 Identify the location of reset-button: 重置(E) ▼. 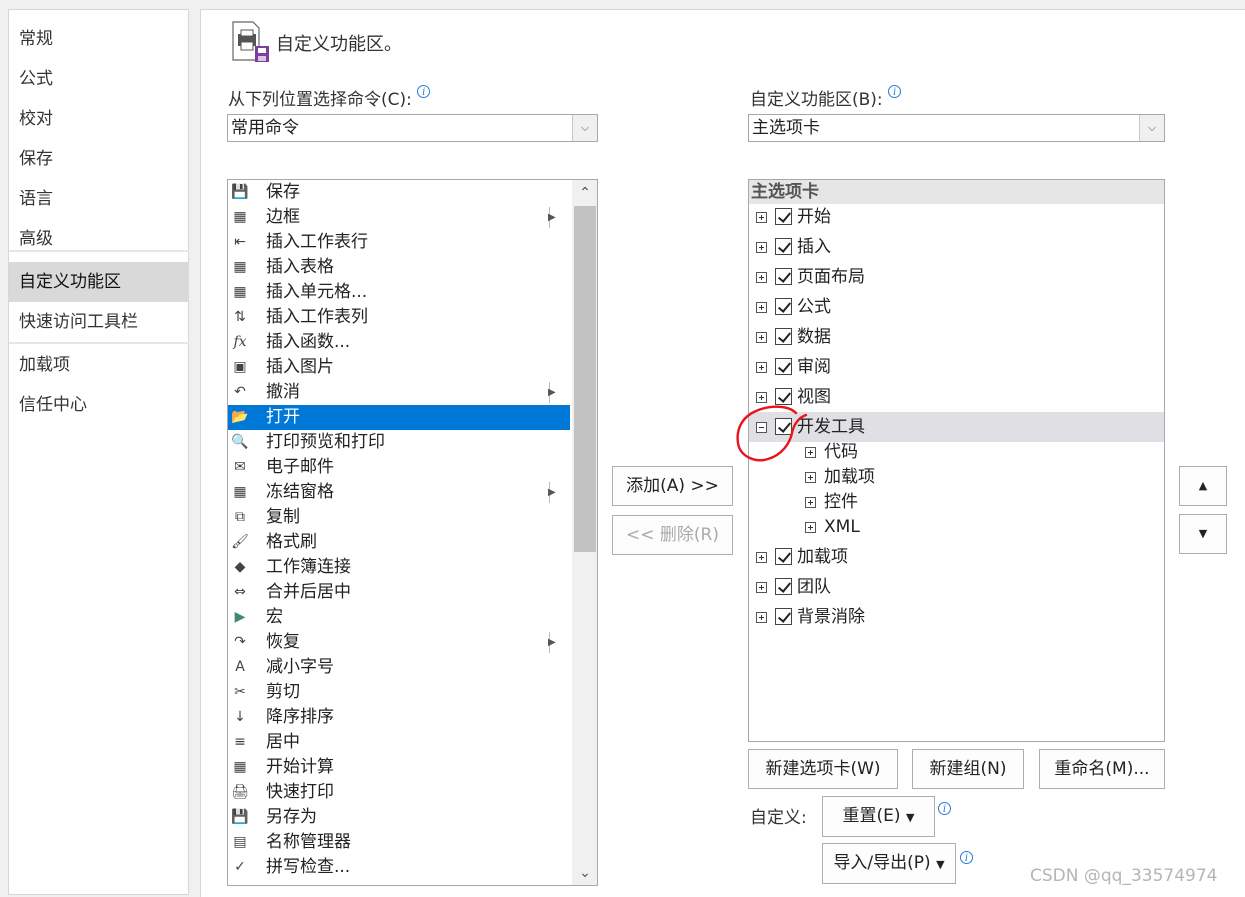
(878, 816).